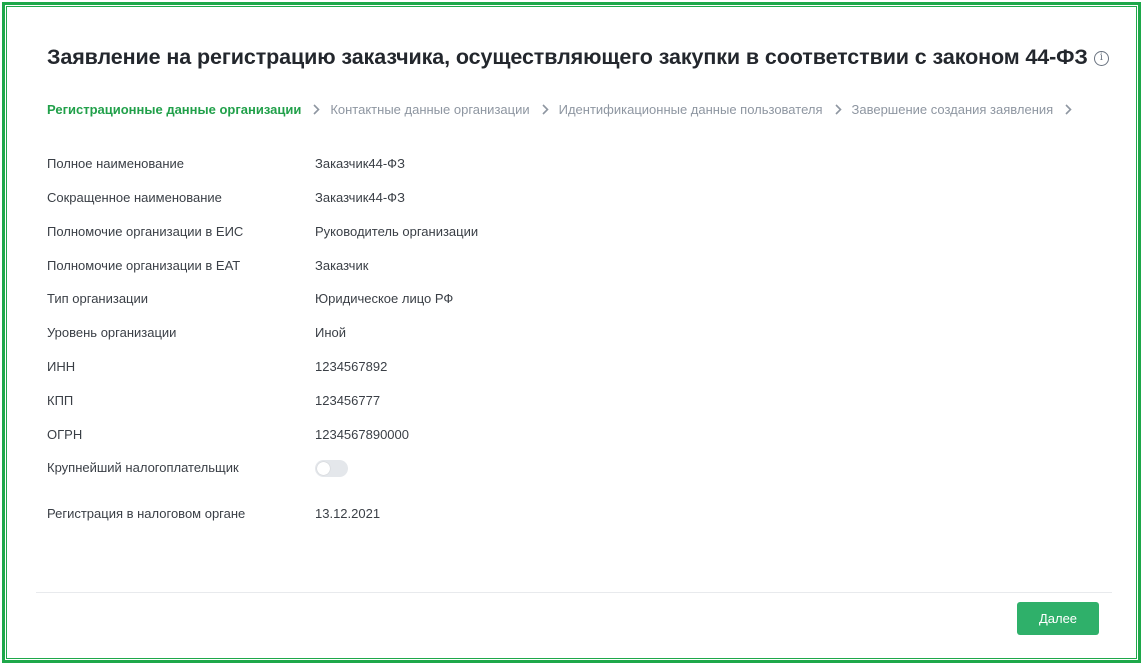  Describe the element at coordinates (397, 265) in the screenshot. I see `field-row-eat-authority: Полномочие организации в ЕАТ Заказчик` at that location.